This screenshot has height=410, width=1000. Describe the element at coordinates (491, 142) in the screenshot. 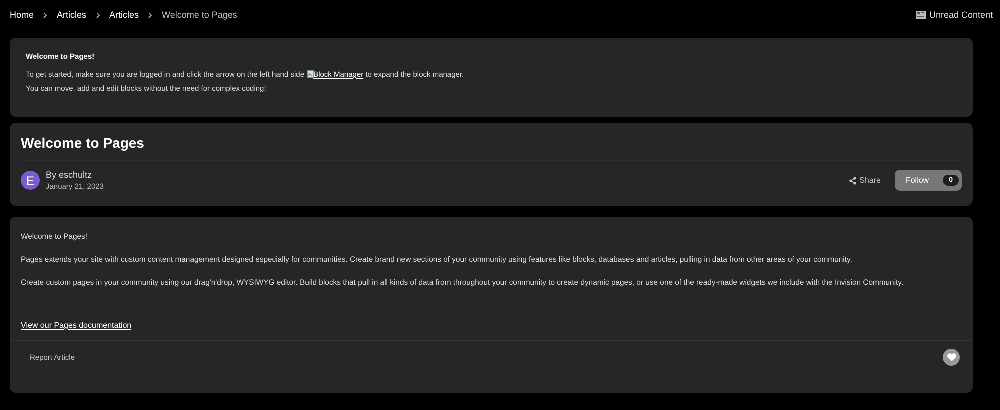

I see `article-title: Welcome to Pages` at that location.